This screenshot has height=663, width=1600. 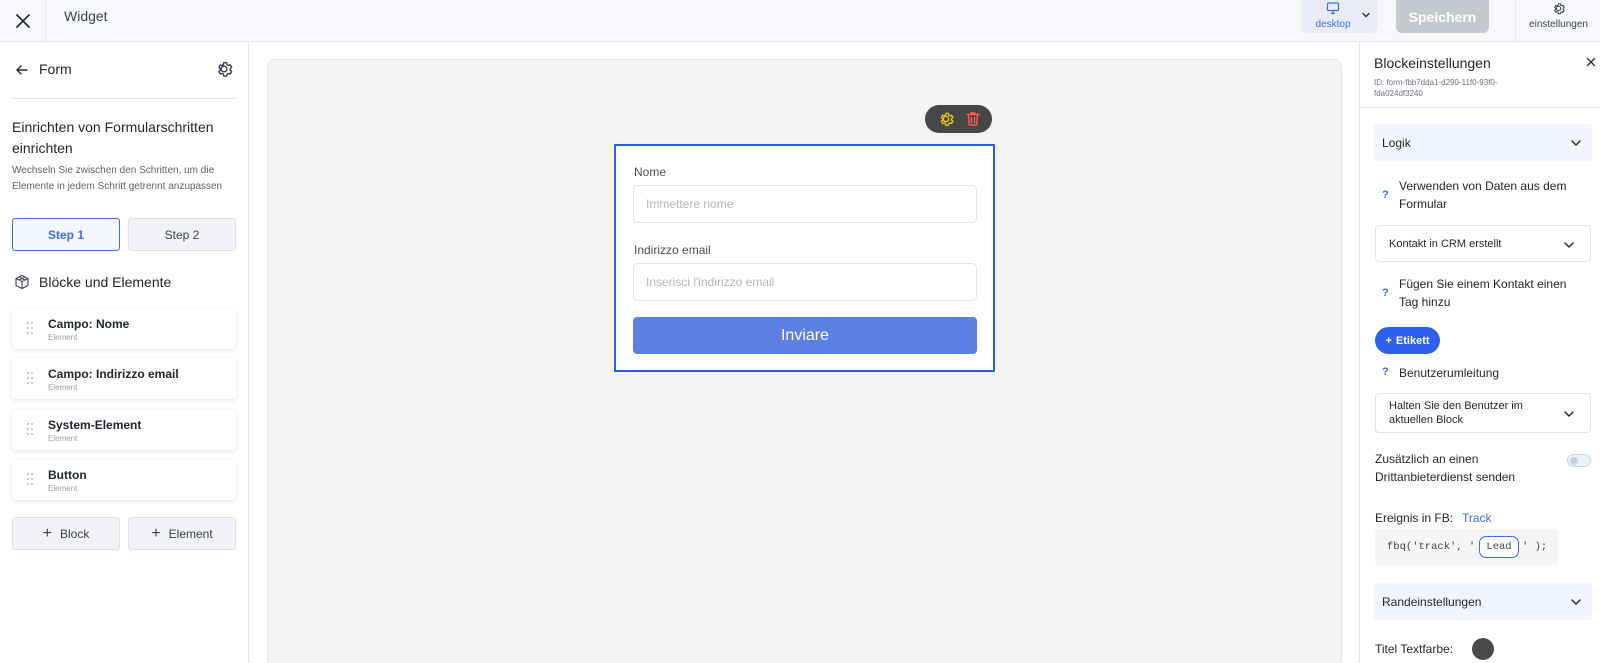 I want to click on use-data-value: Kontakt in CRM erstellt, so click(x=1445, y=244).